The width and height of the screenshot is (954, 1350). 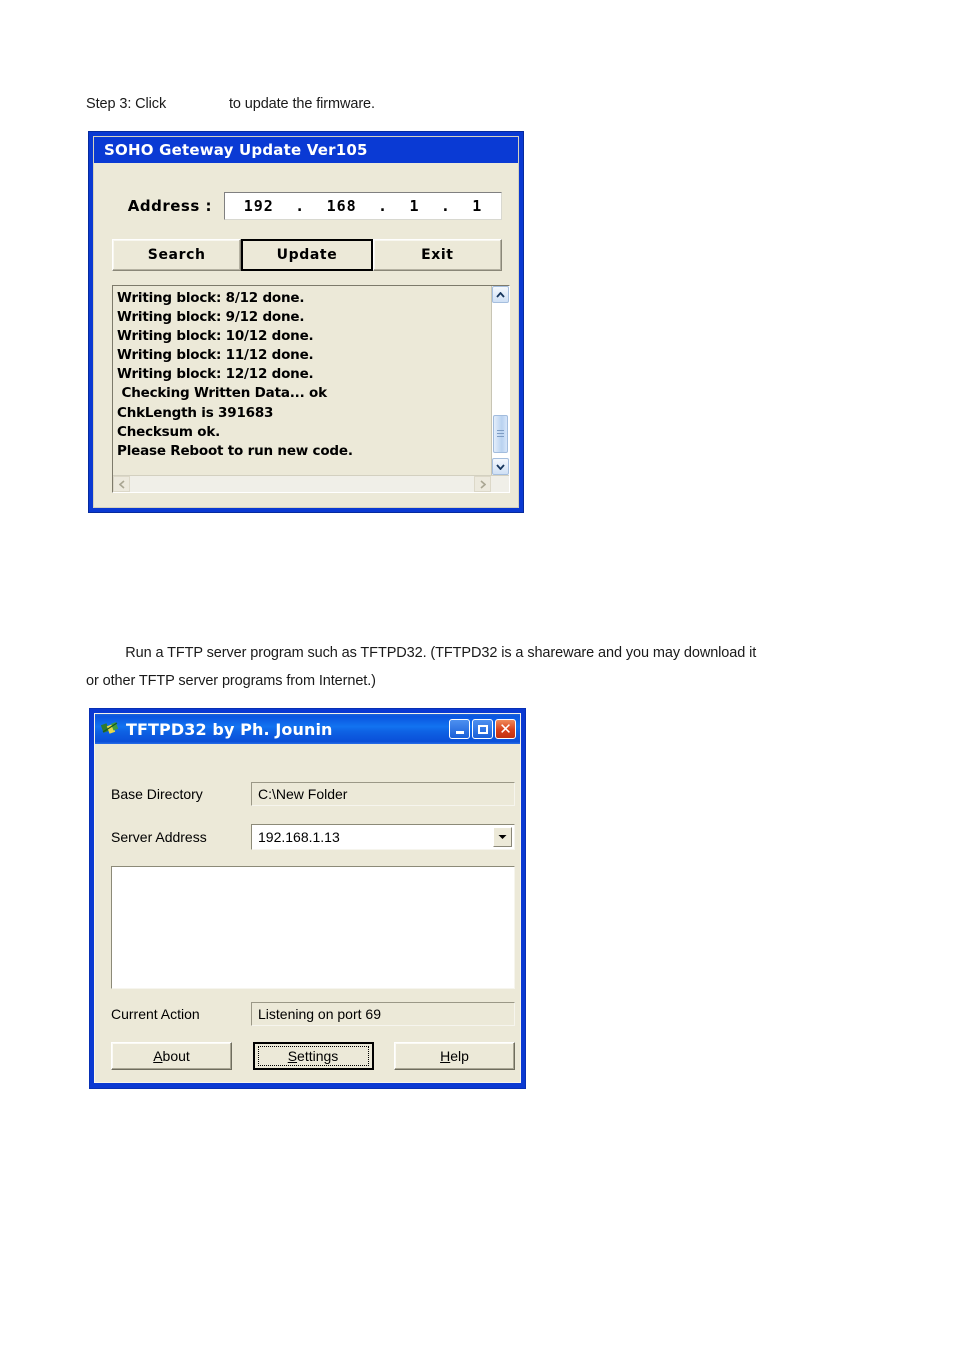 What do you see at coordinates (177, 255) in the screenshot?
I see `search-button: Search` at bounding box center [177, 255].